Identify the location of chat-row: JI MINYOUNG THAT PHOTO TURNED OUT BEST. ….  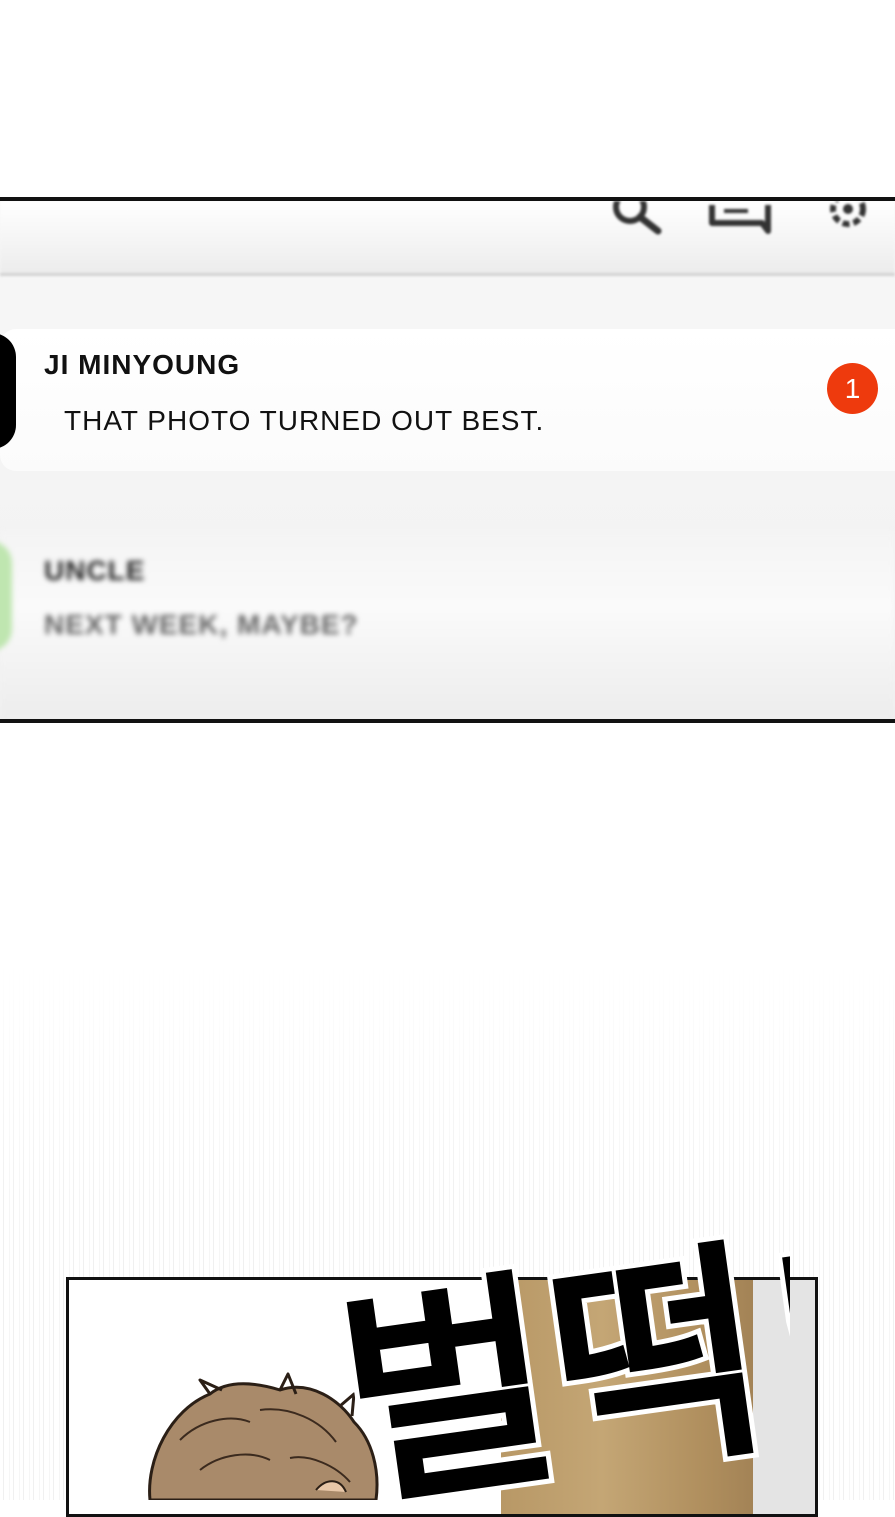
(447, 400).